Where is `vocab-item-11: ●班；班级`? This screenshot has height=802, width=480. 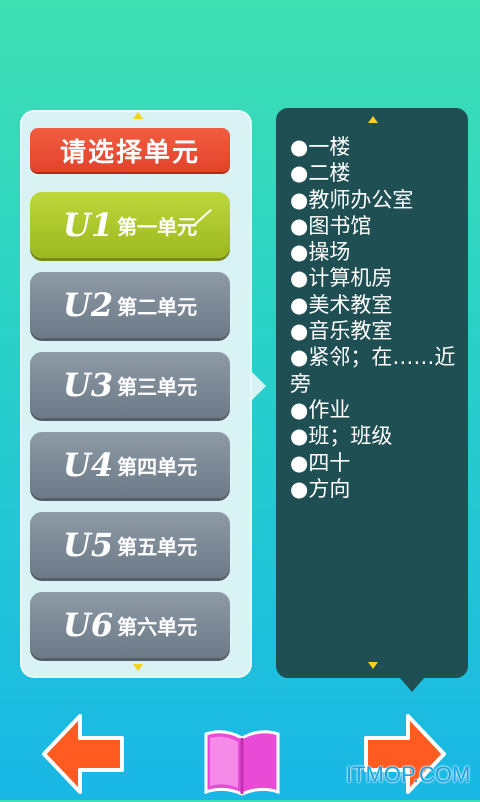
vocab-item-11: ●班；班级 is located at coordinates (376, 436).